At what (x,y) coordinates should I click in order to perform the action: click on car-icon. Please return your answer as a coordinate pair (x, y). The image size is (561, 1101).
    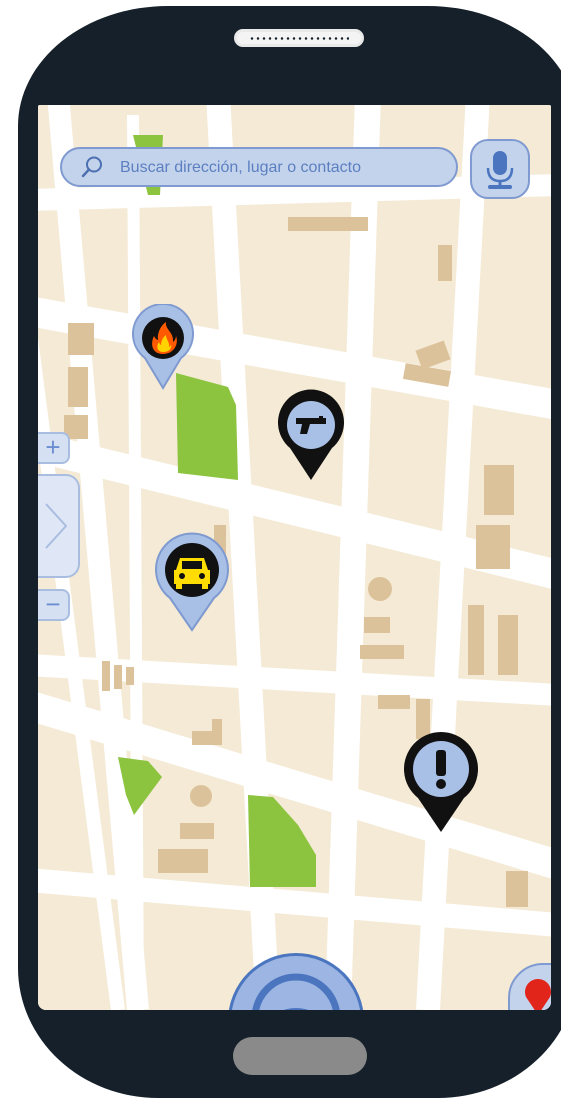
    Looking at the image, I should click on (192, 582).